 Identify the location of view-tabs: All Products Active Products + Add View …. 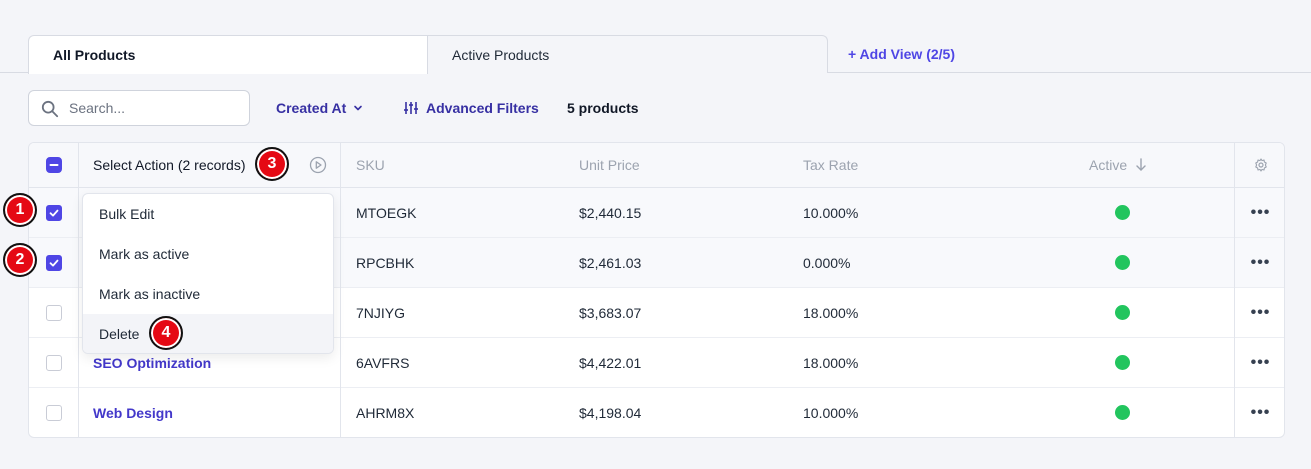
(655, 54).